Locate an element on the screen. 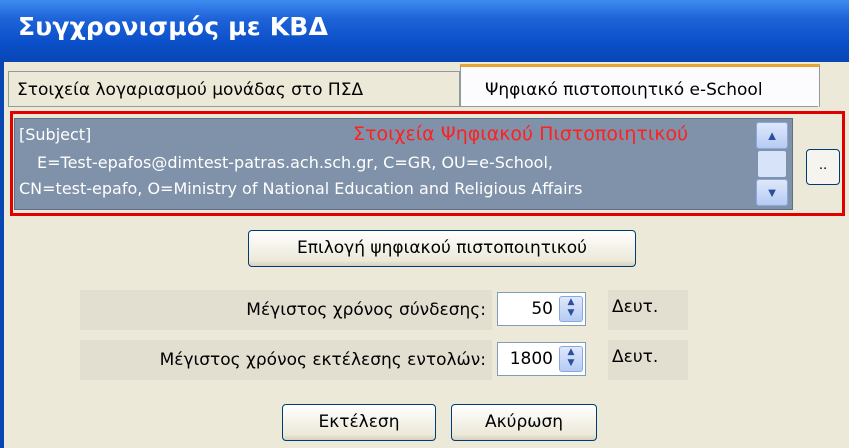 This screenshot has height=448, width=849. exec-timeout-stepper: 1800 ▲ ▼ is located at coordinates (541, 359).